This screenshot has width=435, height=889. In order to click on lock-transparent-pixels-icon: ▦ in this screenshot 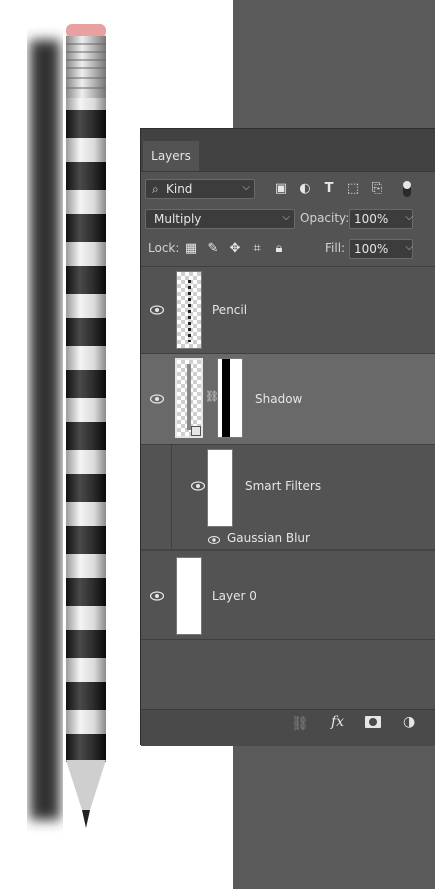, I will do `click(191, 249)`.